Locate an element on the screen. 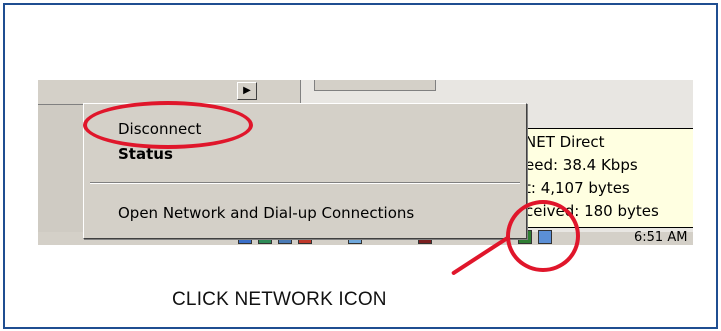 The height and width of the screenshot is (331, 721). toolbar-strip is located at coordinates (138, 92).